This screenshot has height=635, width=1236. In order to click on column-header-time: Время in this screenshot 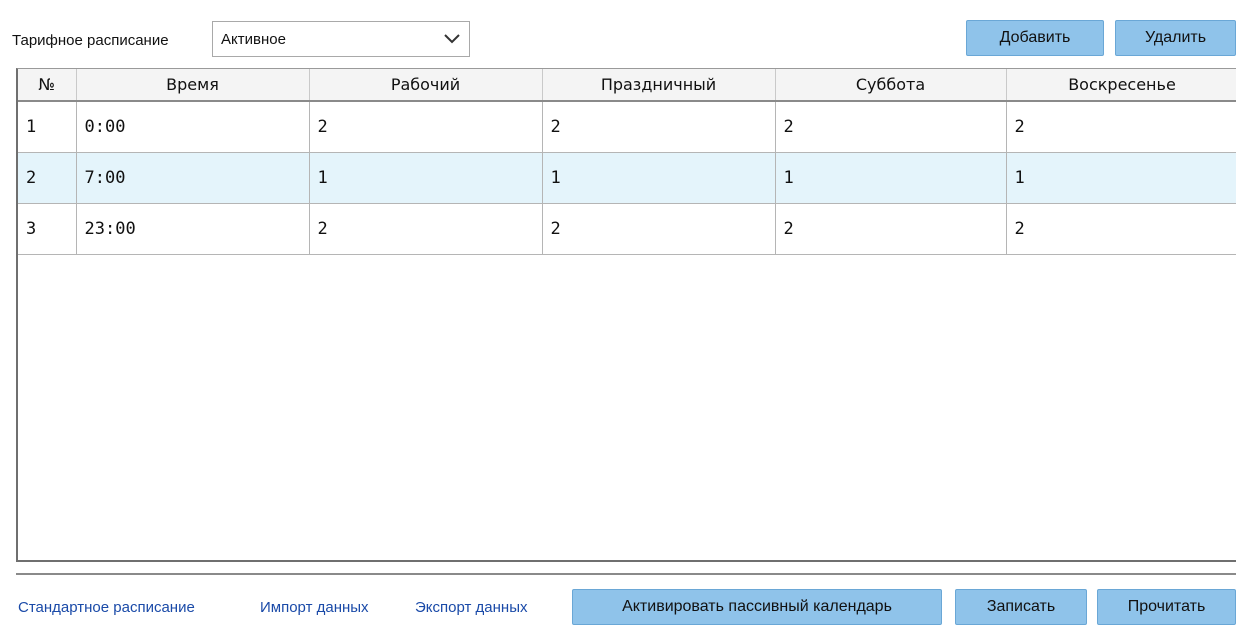, I will do `click(193, 85)`.